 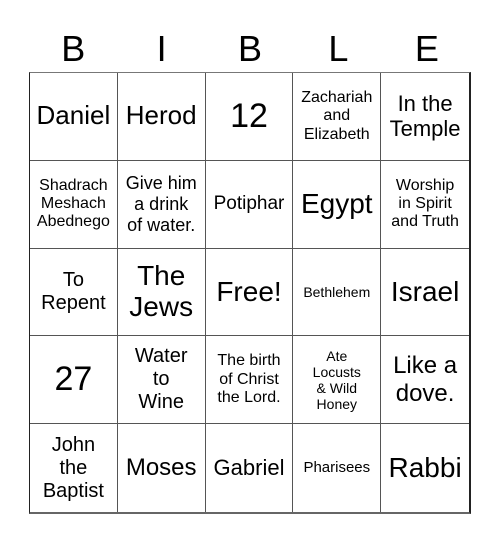 I want to click on bingo-cell: 27, so click(x=74, y=380).